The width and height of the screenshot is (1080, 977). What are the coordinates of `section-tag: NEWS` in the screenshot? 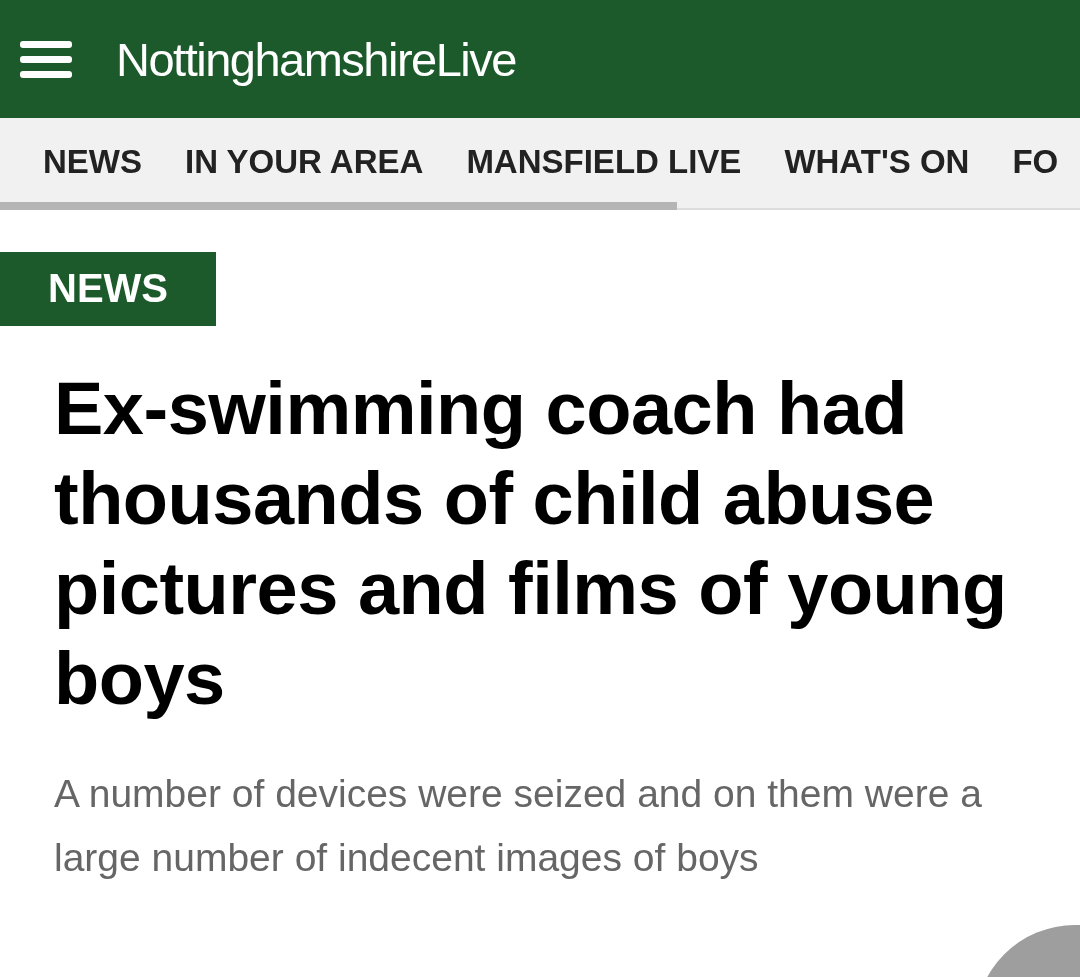 It's located at (108, 289).